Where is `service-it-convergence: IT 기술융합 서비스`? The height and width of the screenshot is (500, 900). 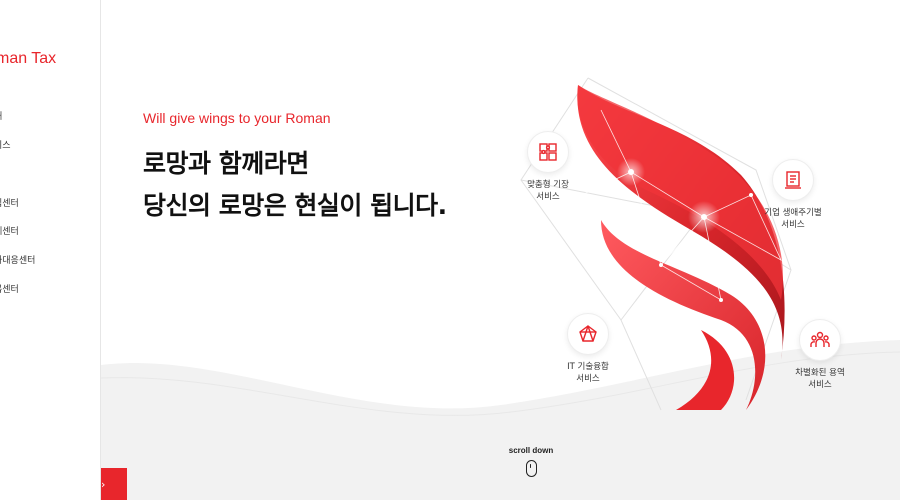
service-it-convergence: IT 기술융합 서비스 is located at coordinates (588, 349).